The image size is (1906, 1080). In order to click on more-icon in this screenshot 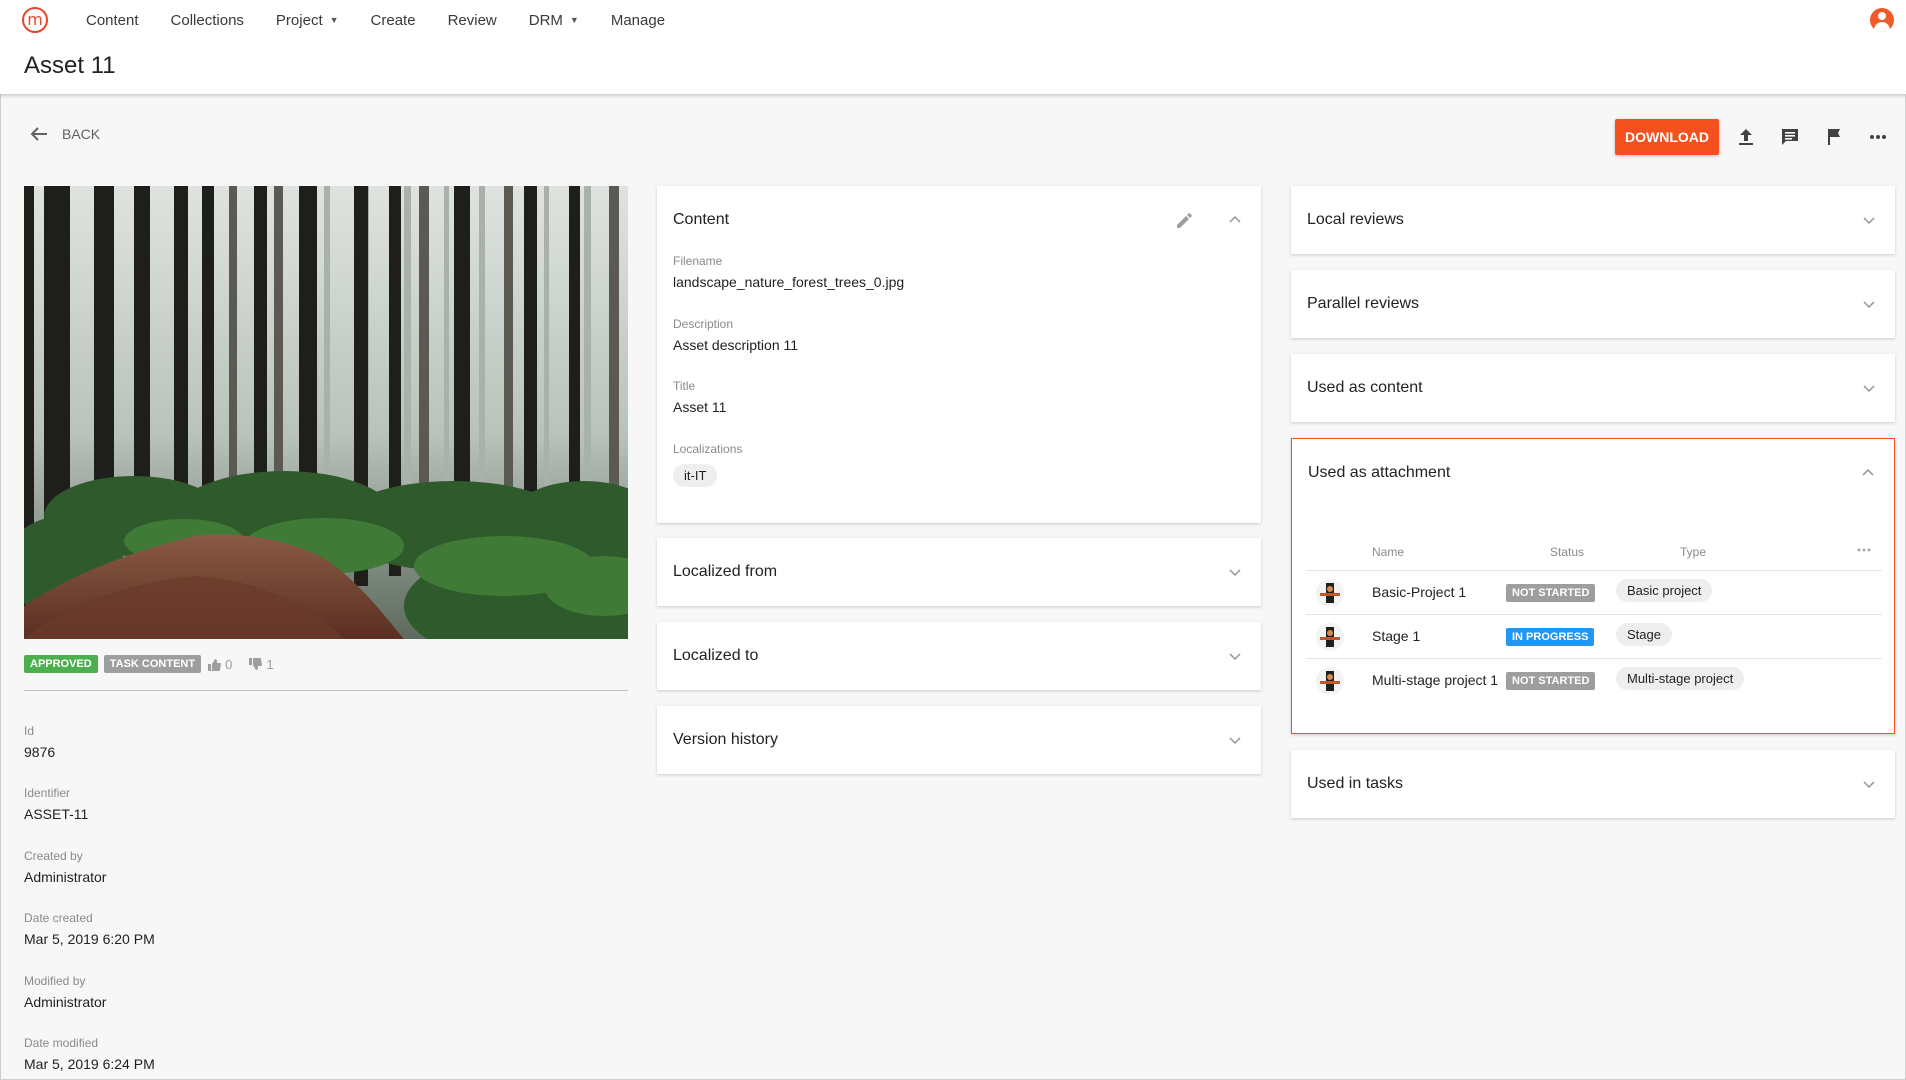, I will do `click(1878, 137)`.